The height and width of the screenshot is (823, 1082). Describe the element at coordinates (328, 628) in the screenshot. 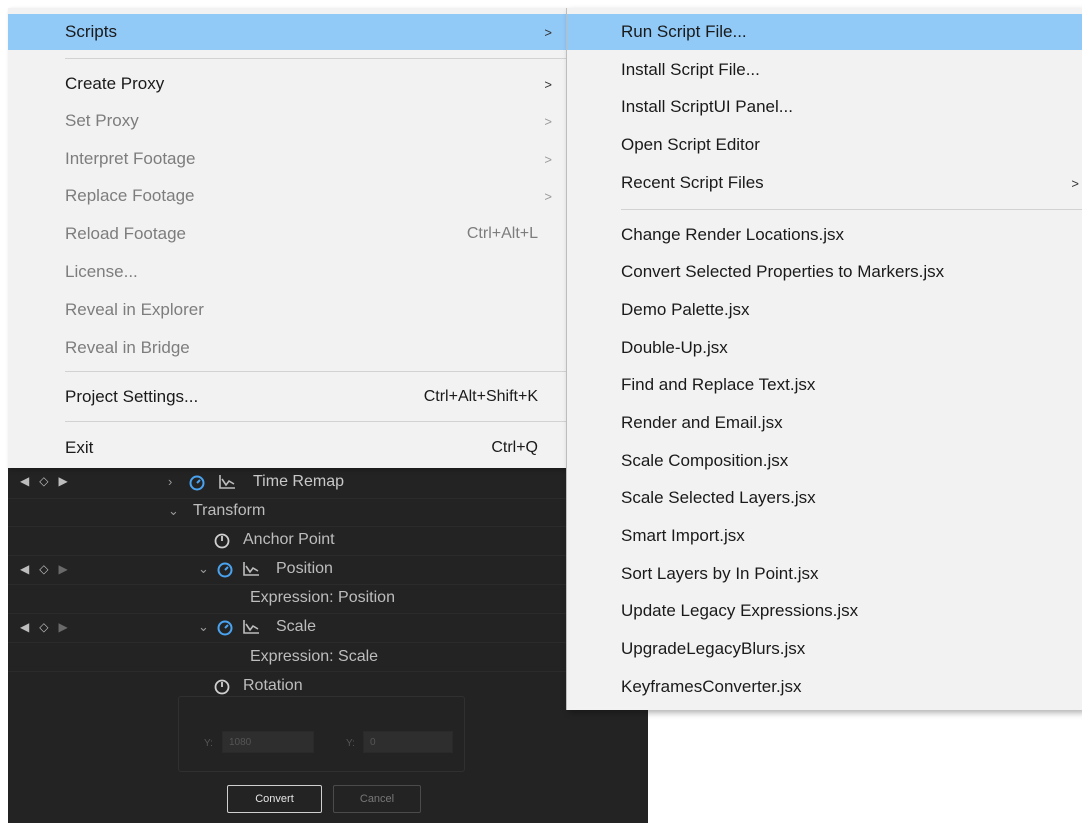

I see `timeline-row-scale: ◀ ◇ ▶ ⌄ Scale` at that location.